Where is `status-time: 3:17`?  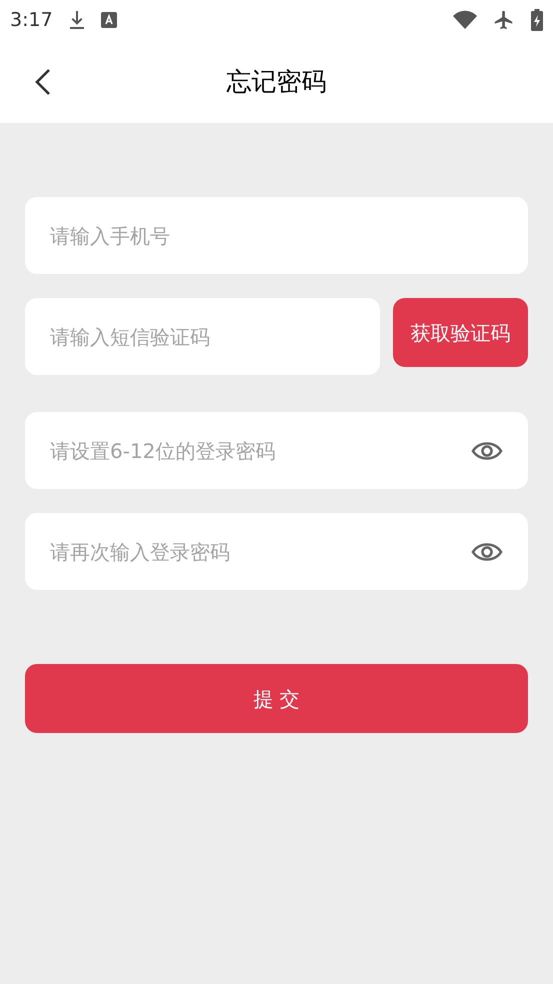 status-time: 3:17 is located at coordinates (31, 20).